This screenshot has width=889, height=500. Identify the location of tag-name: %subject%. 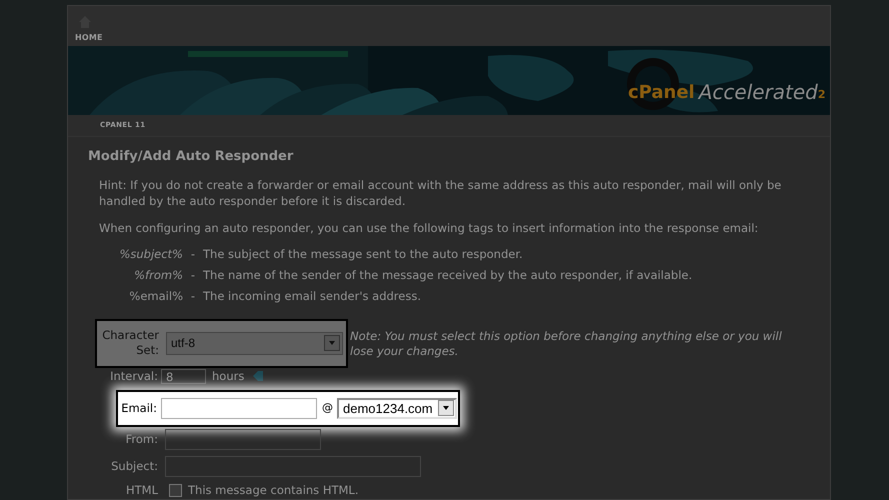
(150, 254).